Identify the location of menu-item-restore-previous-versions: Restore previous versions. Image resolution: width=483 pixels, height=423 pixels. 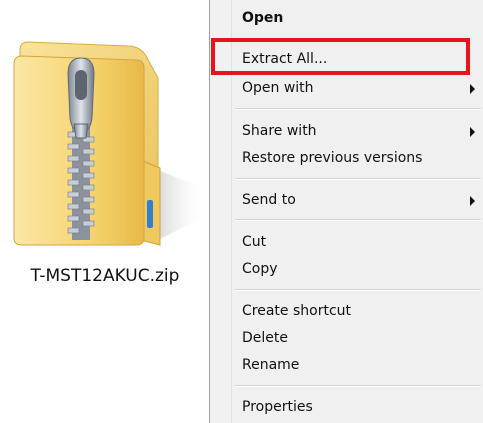
(358, 158).